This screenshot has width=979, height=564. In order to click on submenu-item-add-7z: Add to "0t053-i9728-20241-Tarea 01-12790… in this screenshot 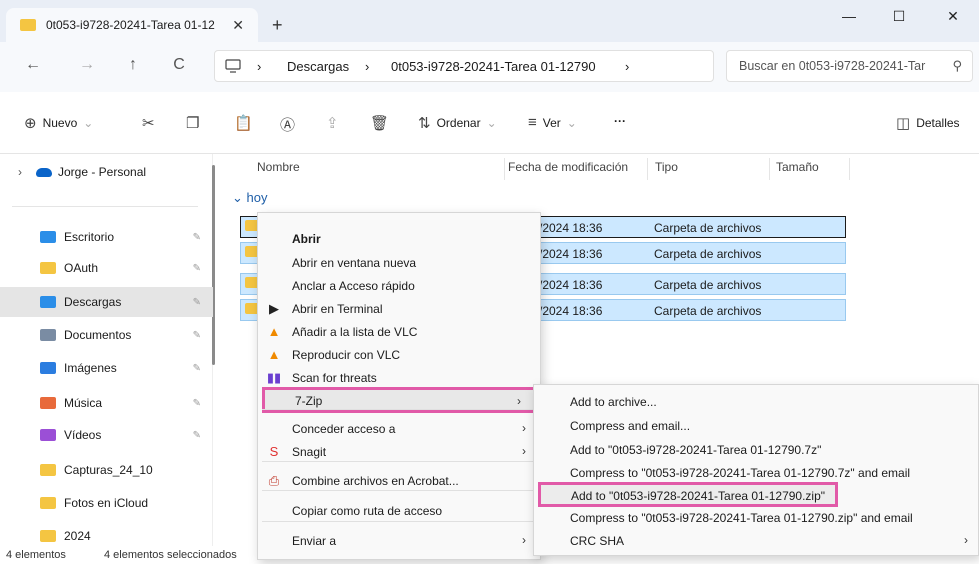, I will do `click(756, 449)`.